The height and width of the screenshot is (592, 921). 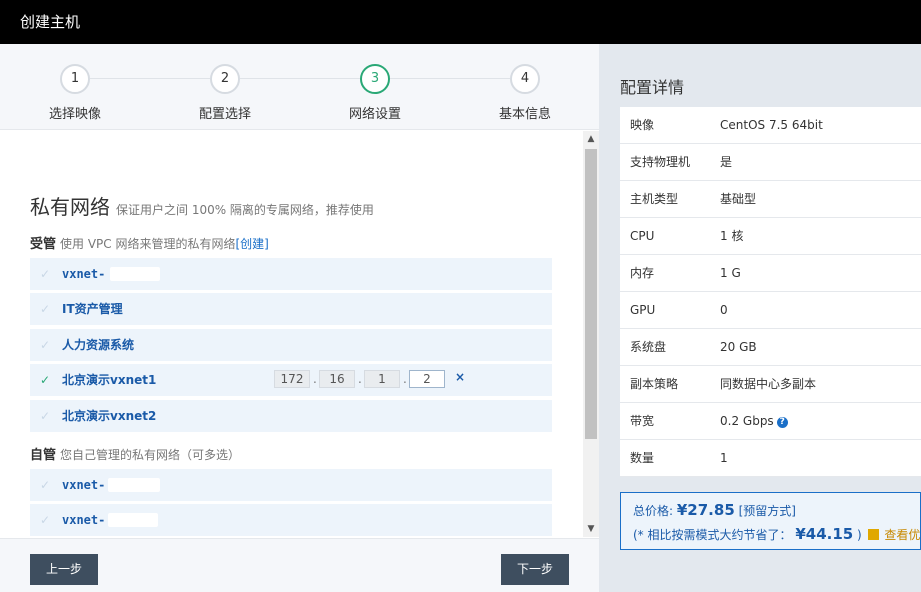 What do you see at coordinates (109, 380) in the screenshot?
I see `network-name: 北京演示vxnet1` at bounding box center [109, 380].